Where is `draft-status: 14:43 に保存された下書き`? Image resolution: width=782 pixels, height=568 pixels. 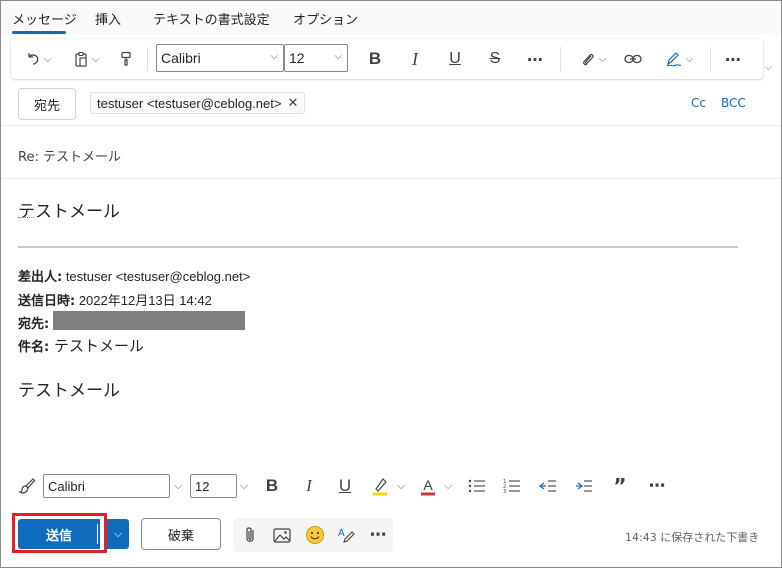
draft-status: 14:43 に保存された下書き is located at coordinates (692, 537).